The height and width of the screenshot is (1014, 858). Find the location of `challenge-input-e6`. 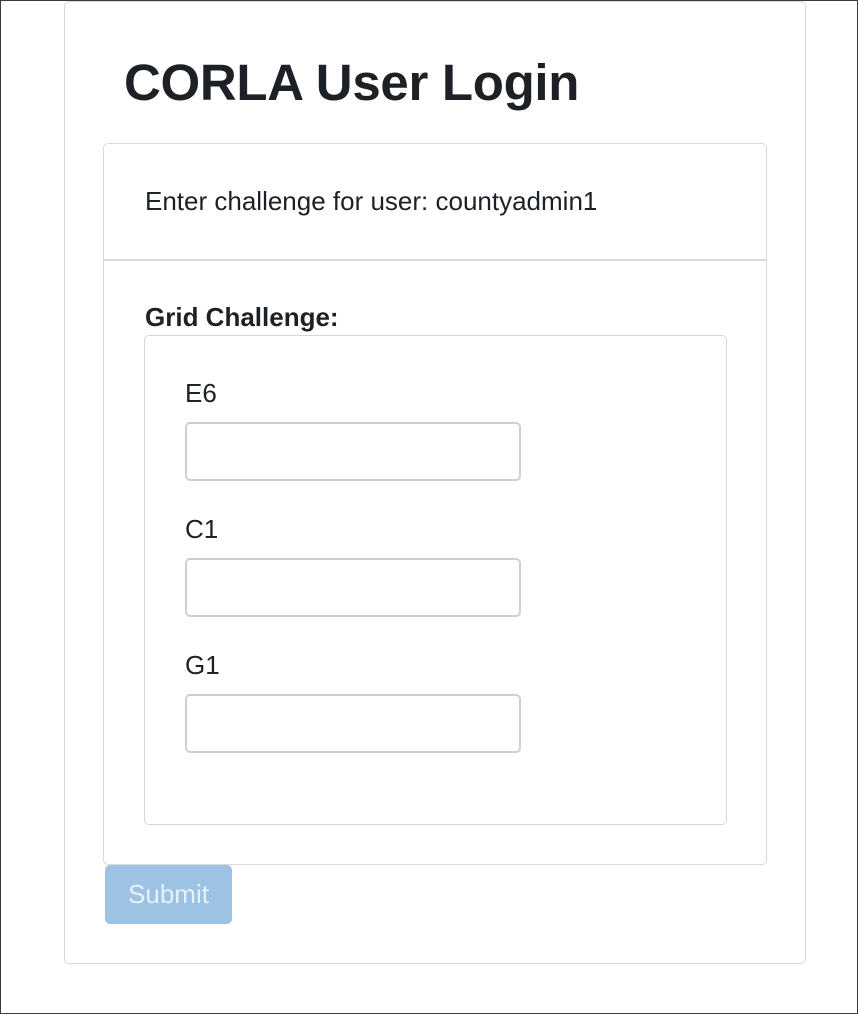

challenge-input-e6 is located at coordinates (353, 451).